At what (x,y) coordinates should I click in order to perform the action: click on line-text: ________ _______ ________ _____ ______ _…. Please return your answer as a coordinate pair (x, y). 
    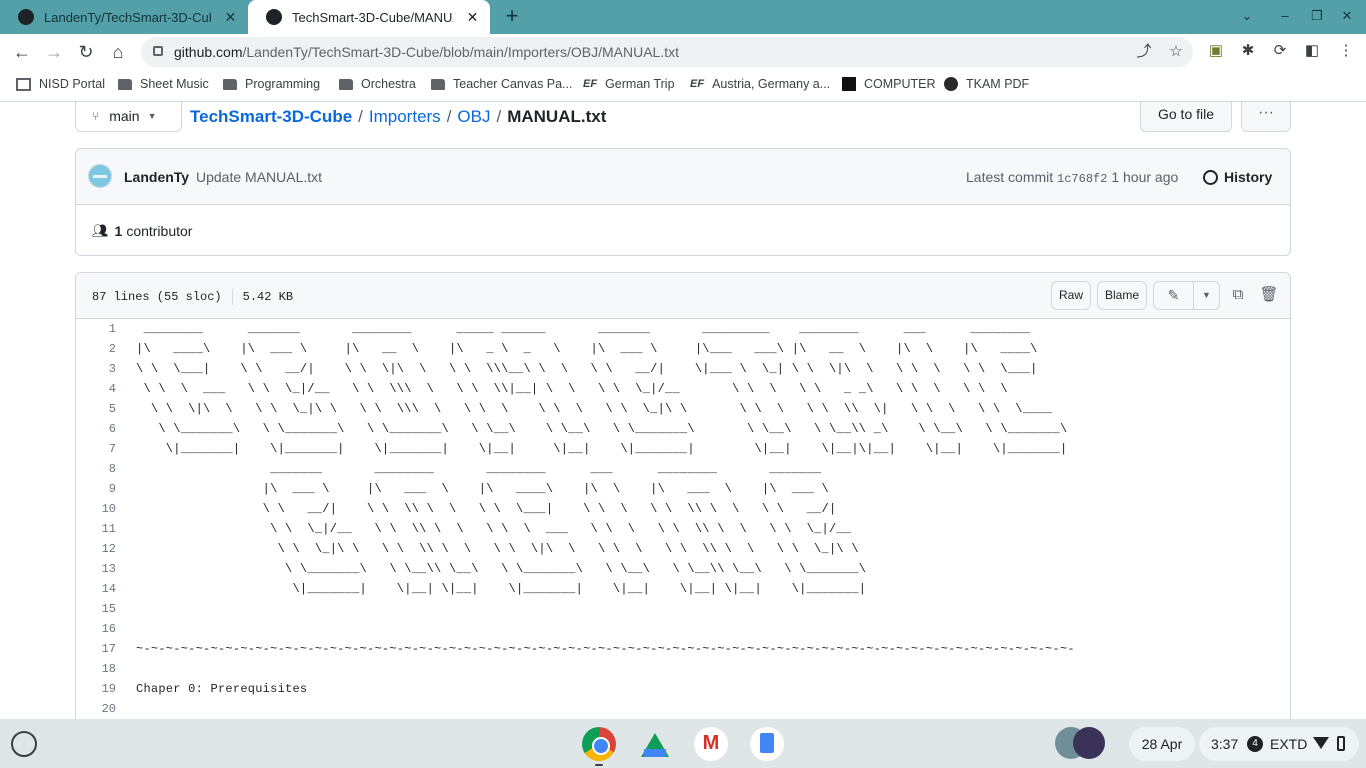
    Looking at the image, I should click on (583, 329).